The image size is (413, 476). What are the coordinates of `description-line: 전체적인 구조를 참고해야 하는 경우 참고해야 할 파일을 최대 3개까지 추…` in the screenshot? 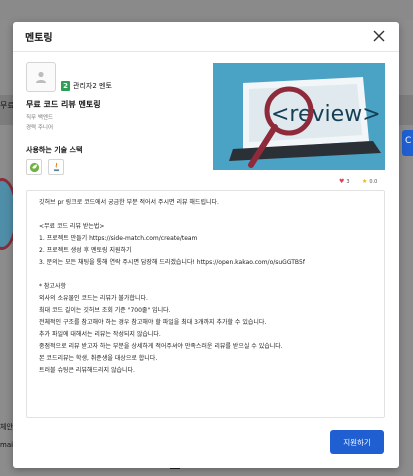 It's located at (153, 322).